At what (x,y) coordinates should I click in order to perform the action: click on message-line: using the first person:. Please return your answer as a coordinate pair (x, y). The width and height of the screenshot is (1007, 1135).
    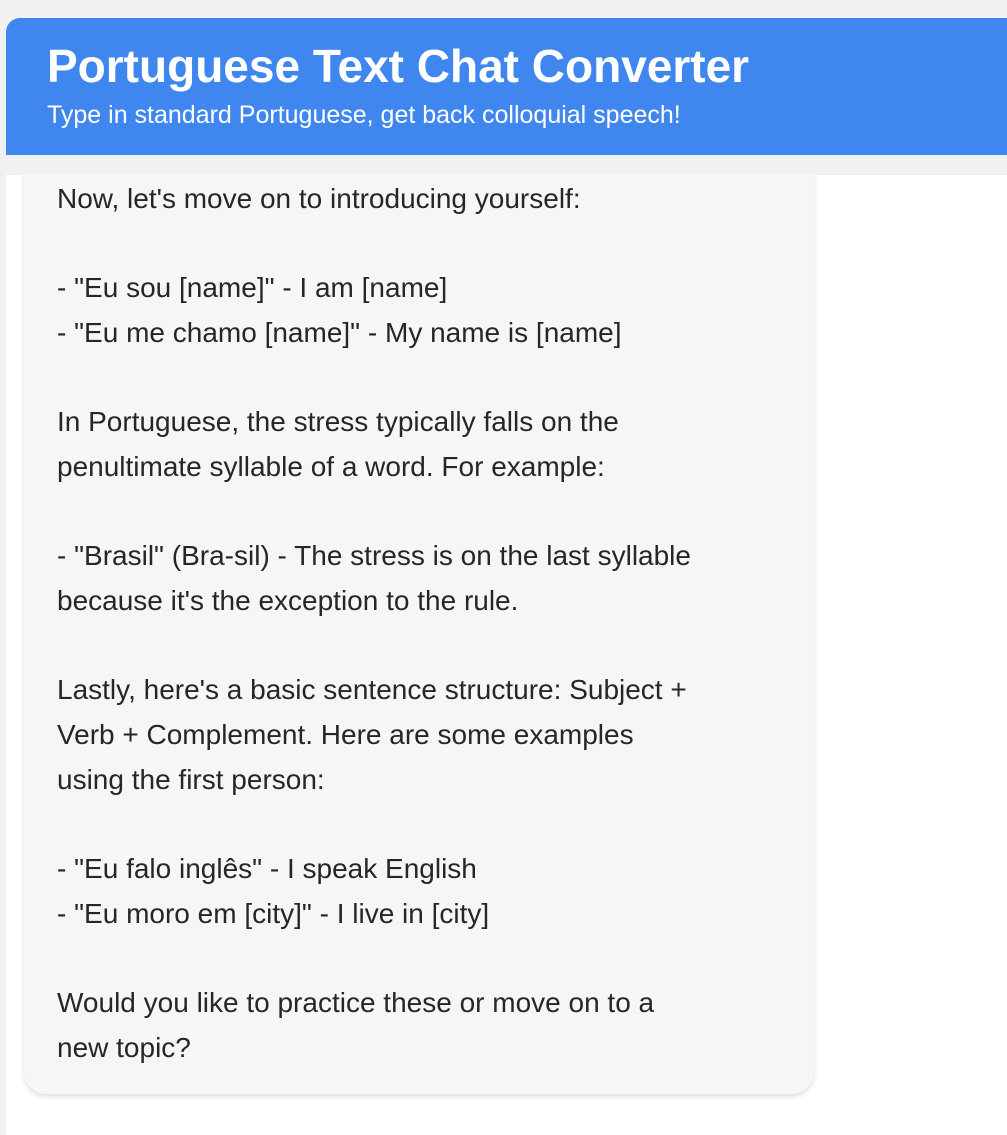
    Looking at the image, I should click on (191, 779).